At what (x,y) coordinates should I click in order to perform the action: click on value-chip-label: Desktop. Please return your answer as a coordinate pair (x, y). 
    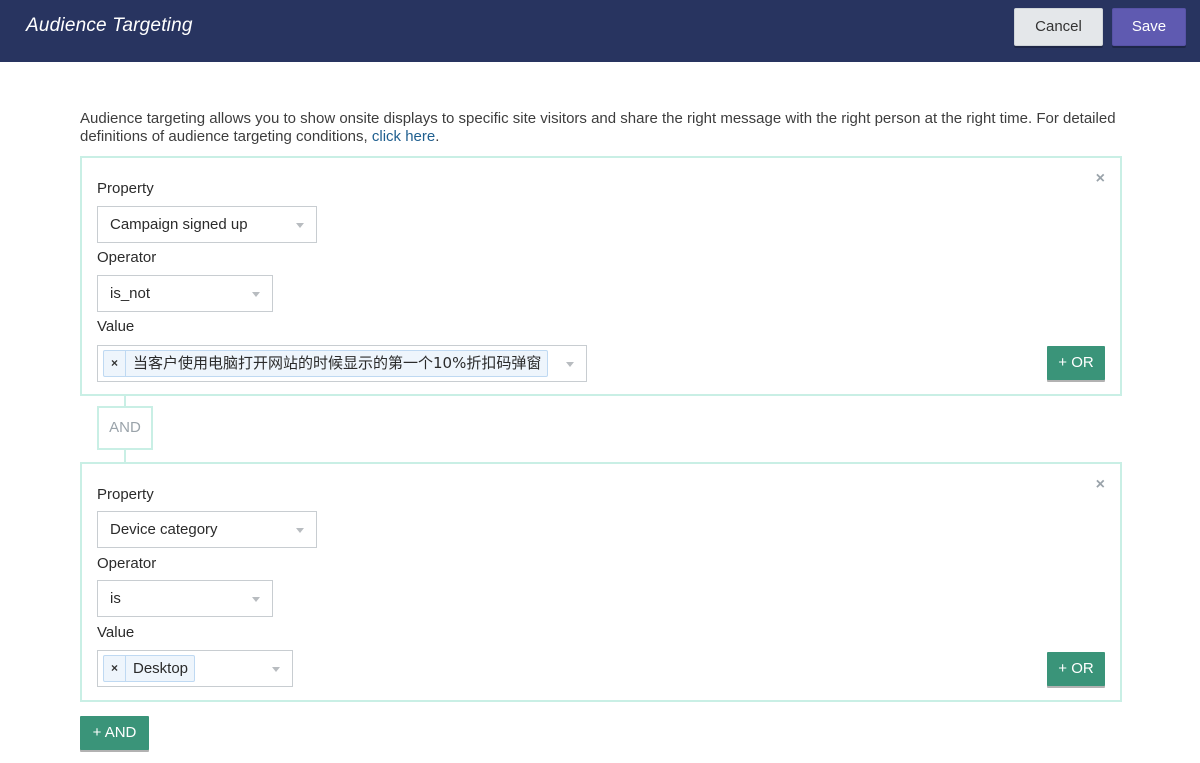
    Looking at the image, I should click on (161, 668).